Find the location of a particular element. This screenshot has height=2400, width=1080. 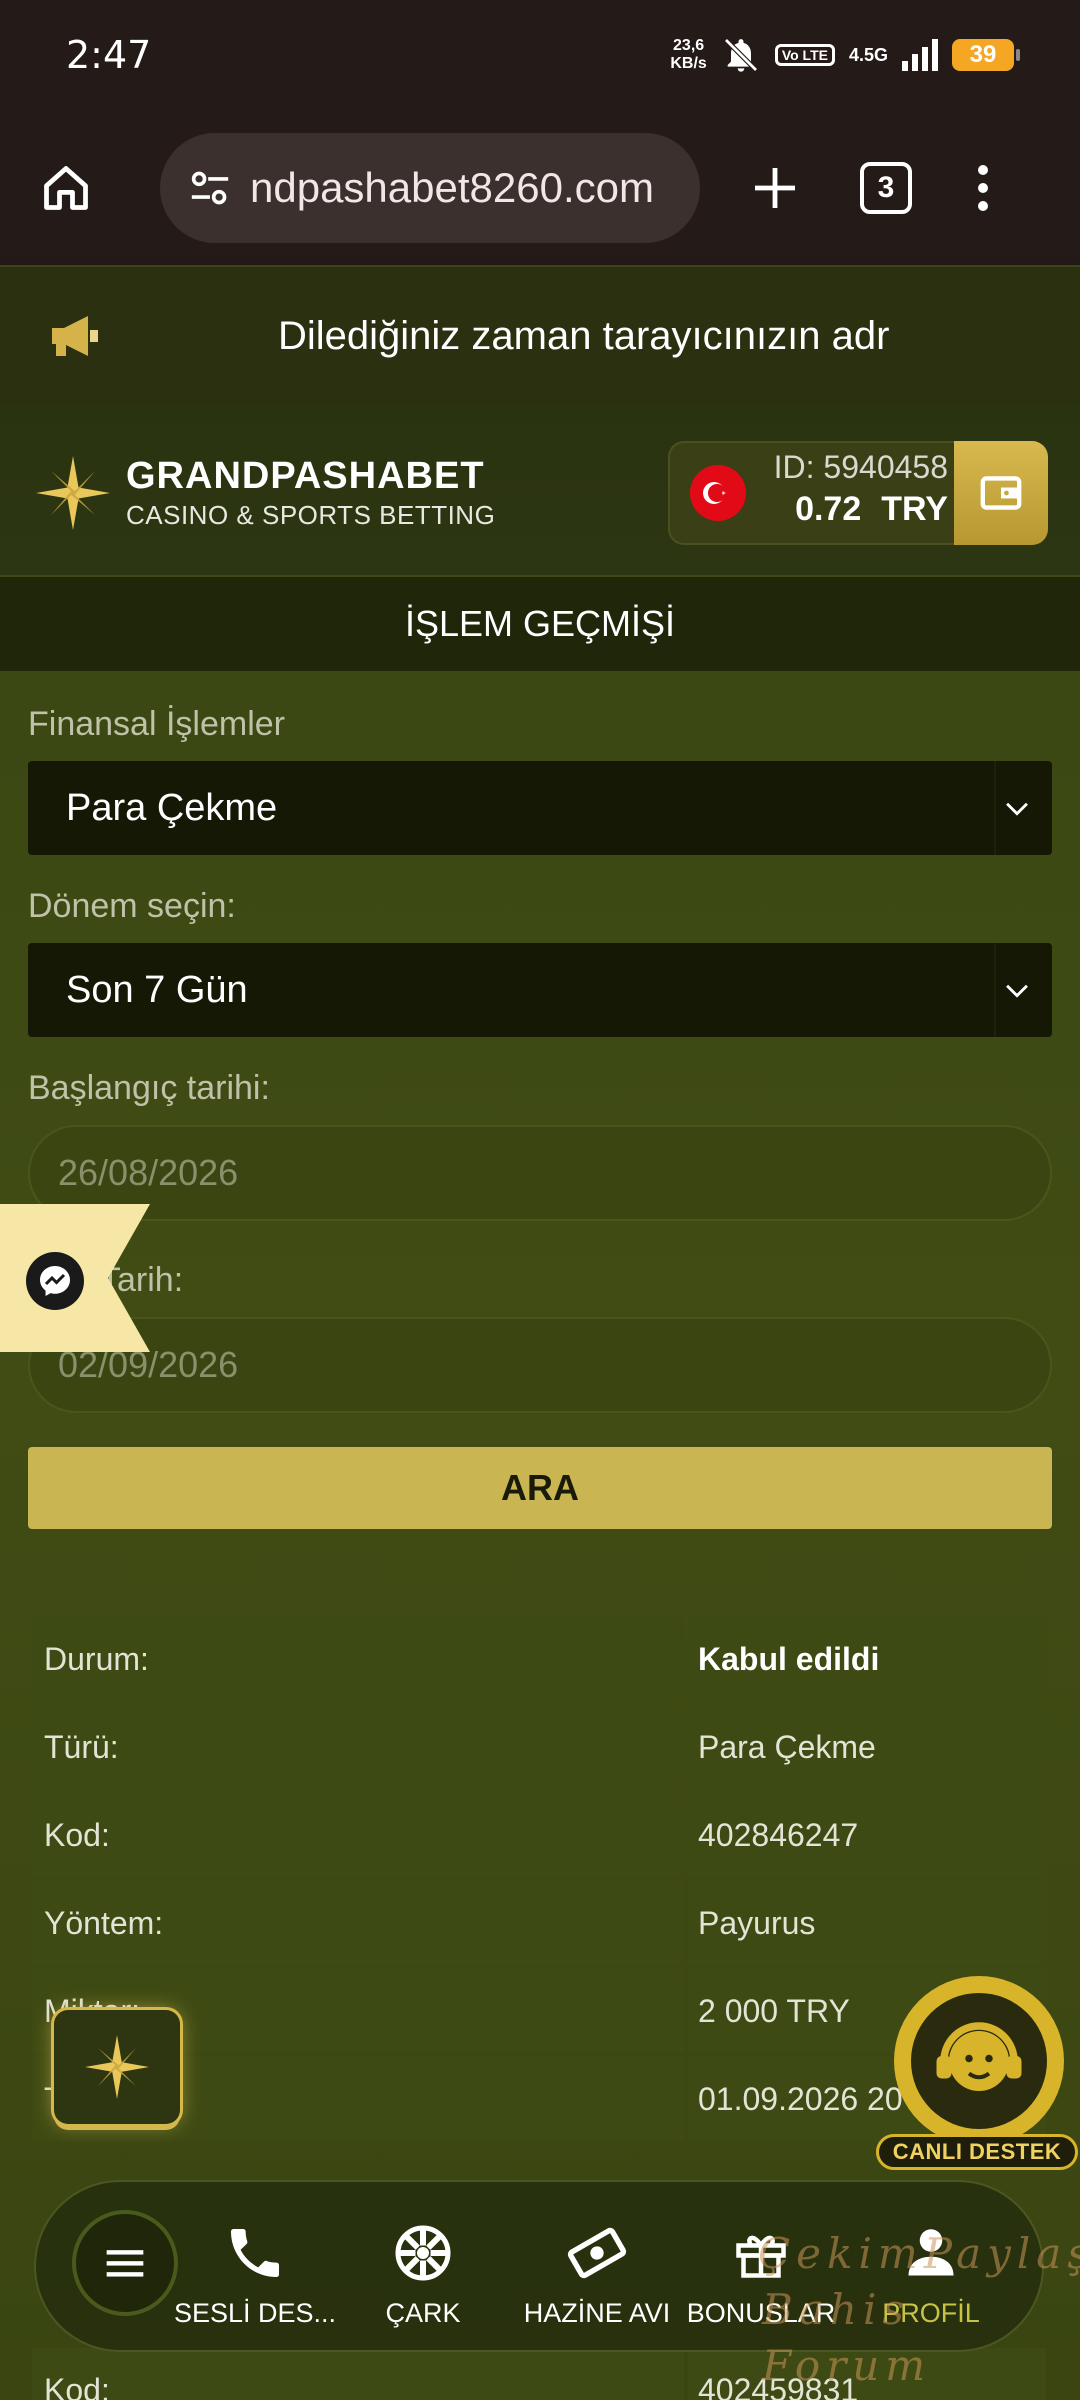

account-balance-widget: ID: 5940458 0.72 TRY is located at coordinates (858, 493).